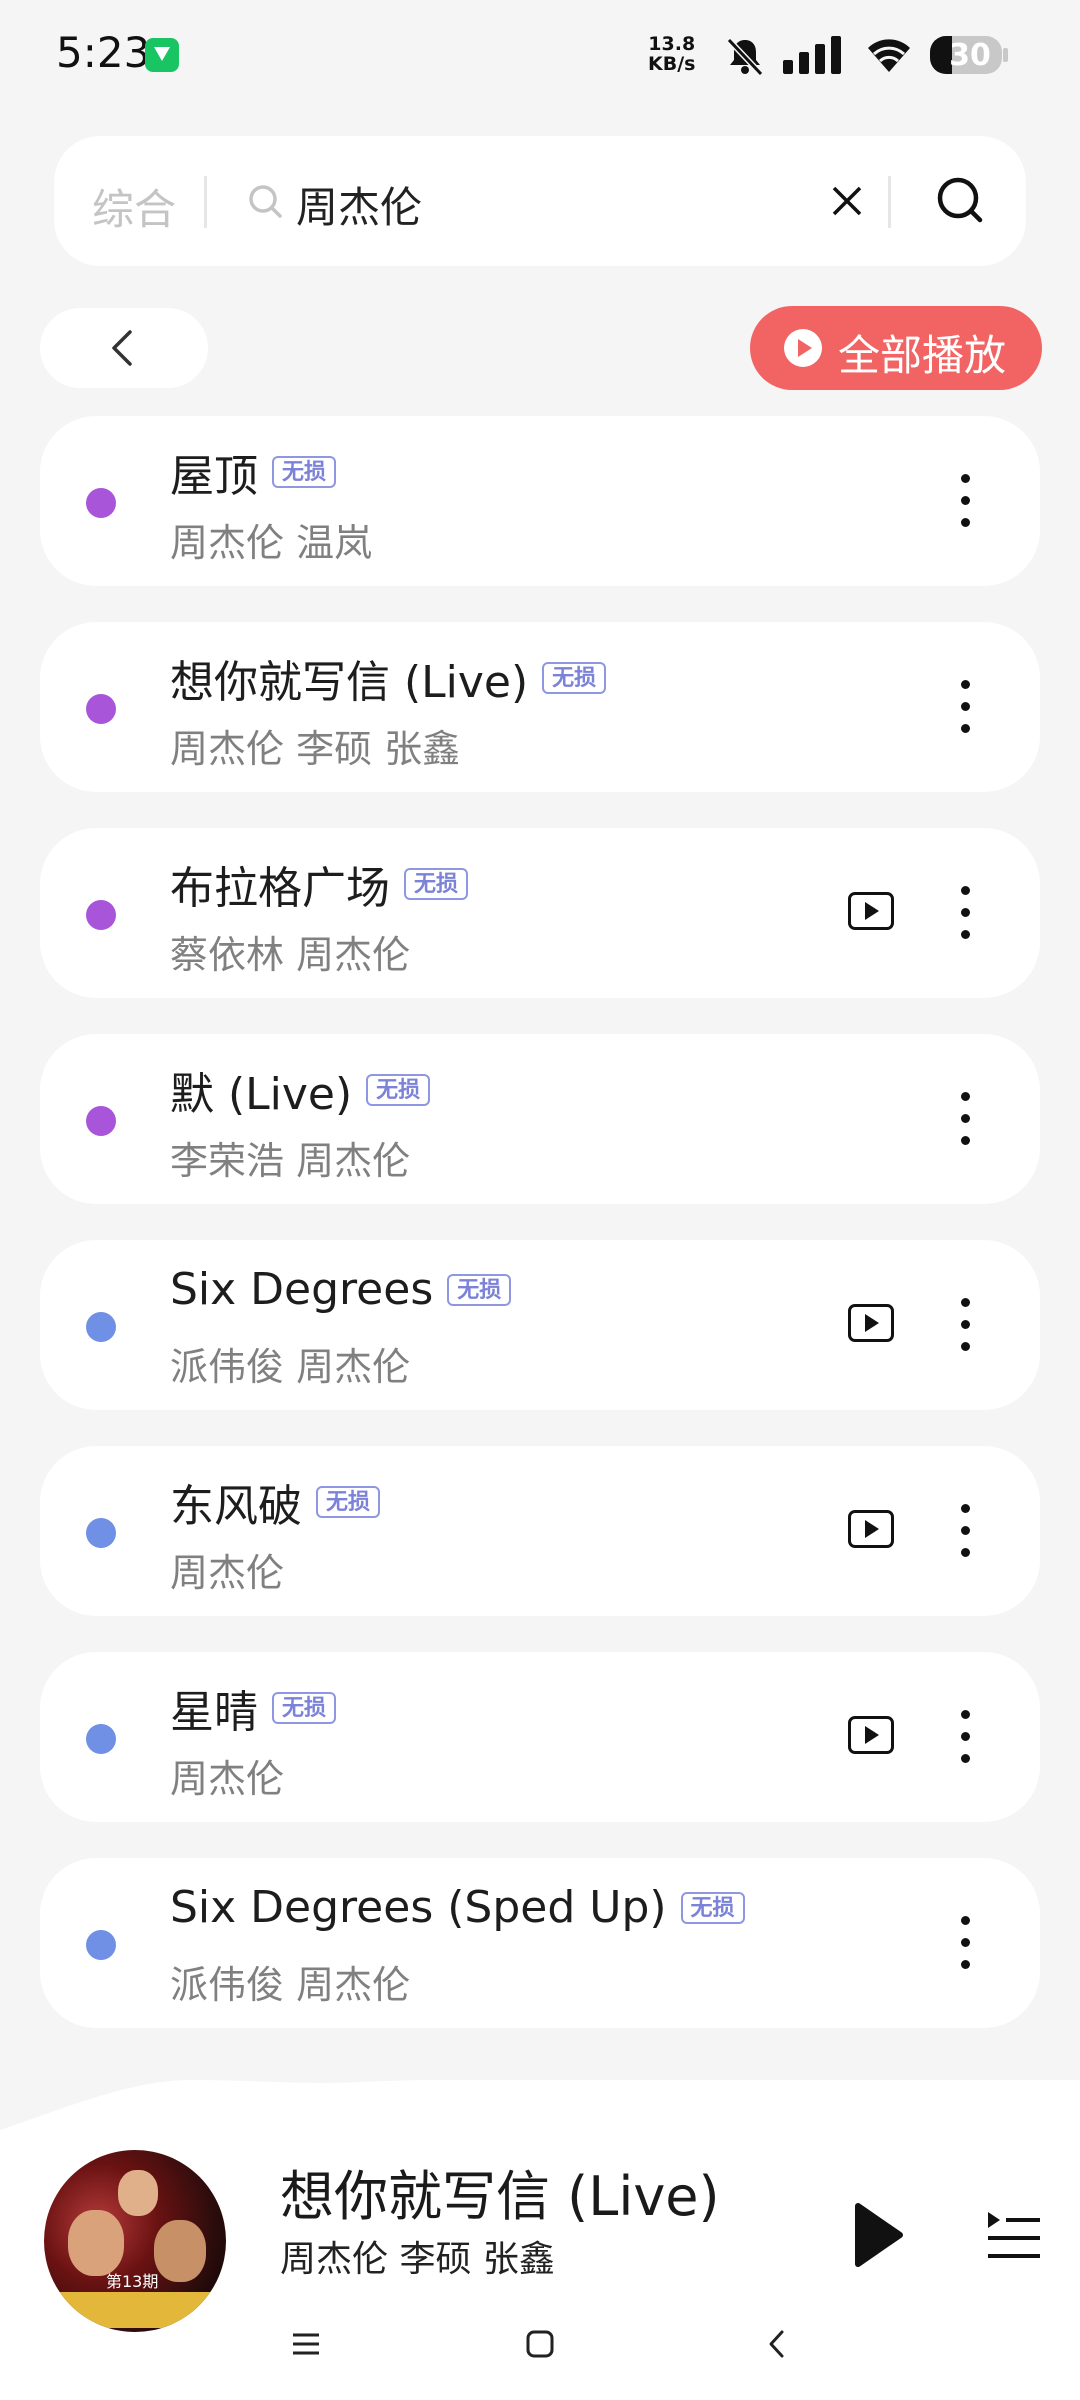 This screenshot has width=1080, height=2400. I want to click on search-category-selector: 综合, so click(134, 206).